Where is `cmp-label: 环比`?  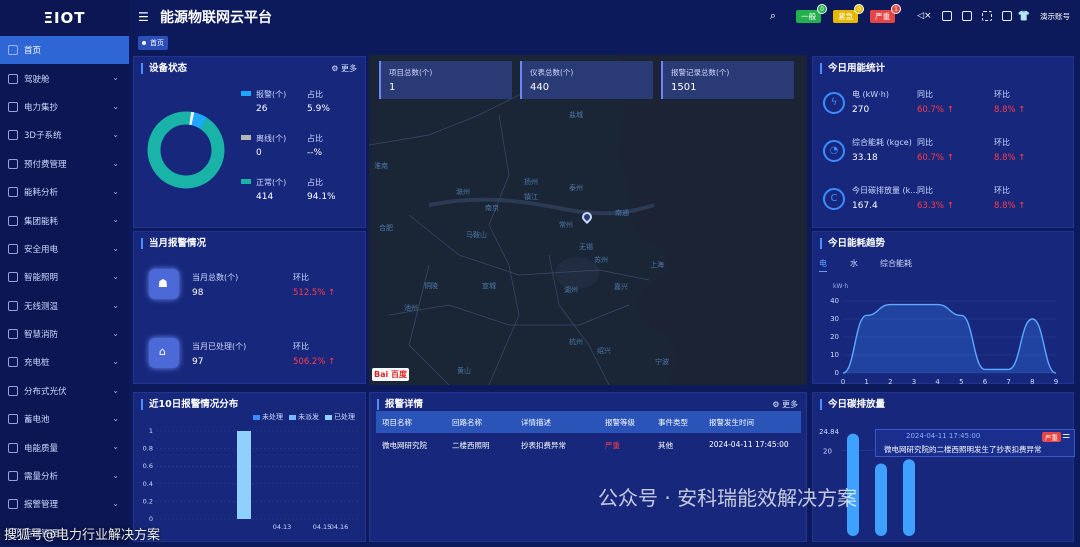
cmp-label: 环比 is located at coordinates (301, 277).